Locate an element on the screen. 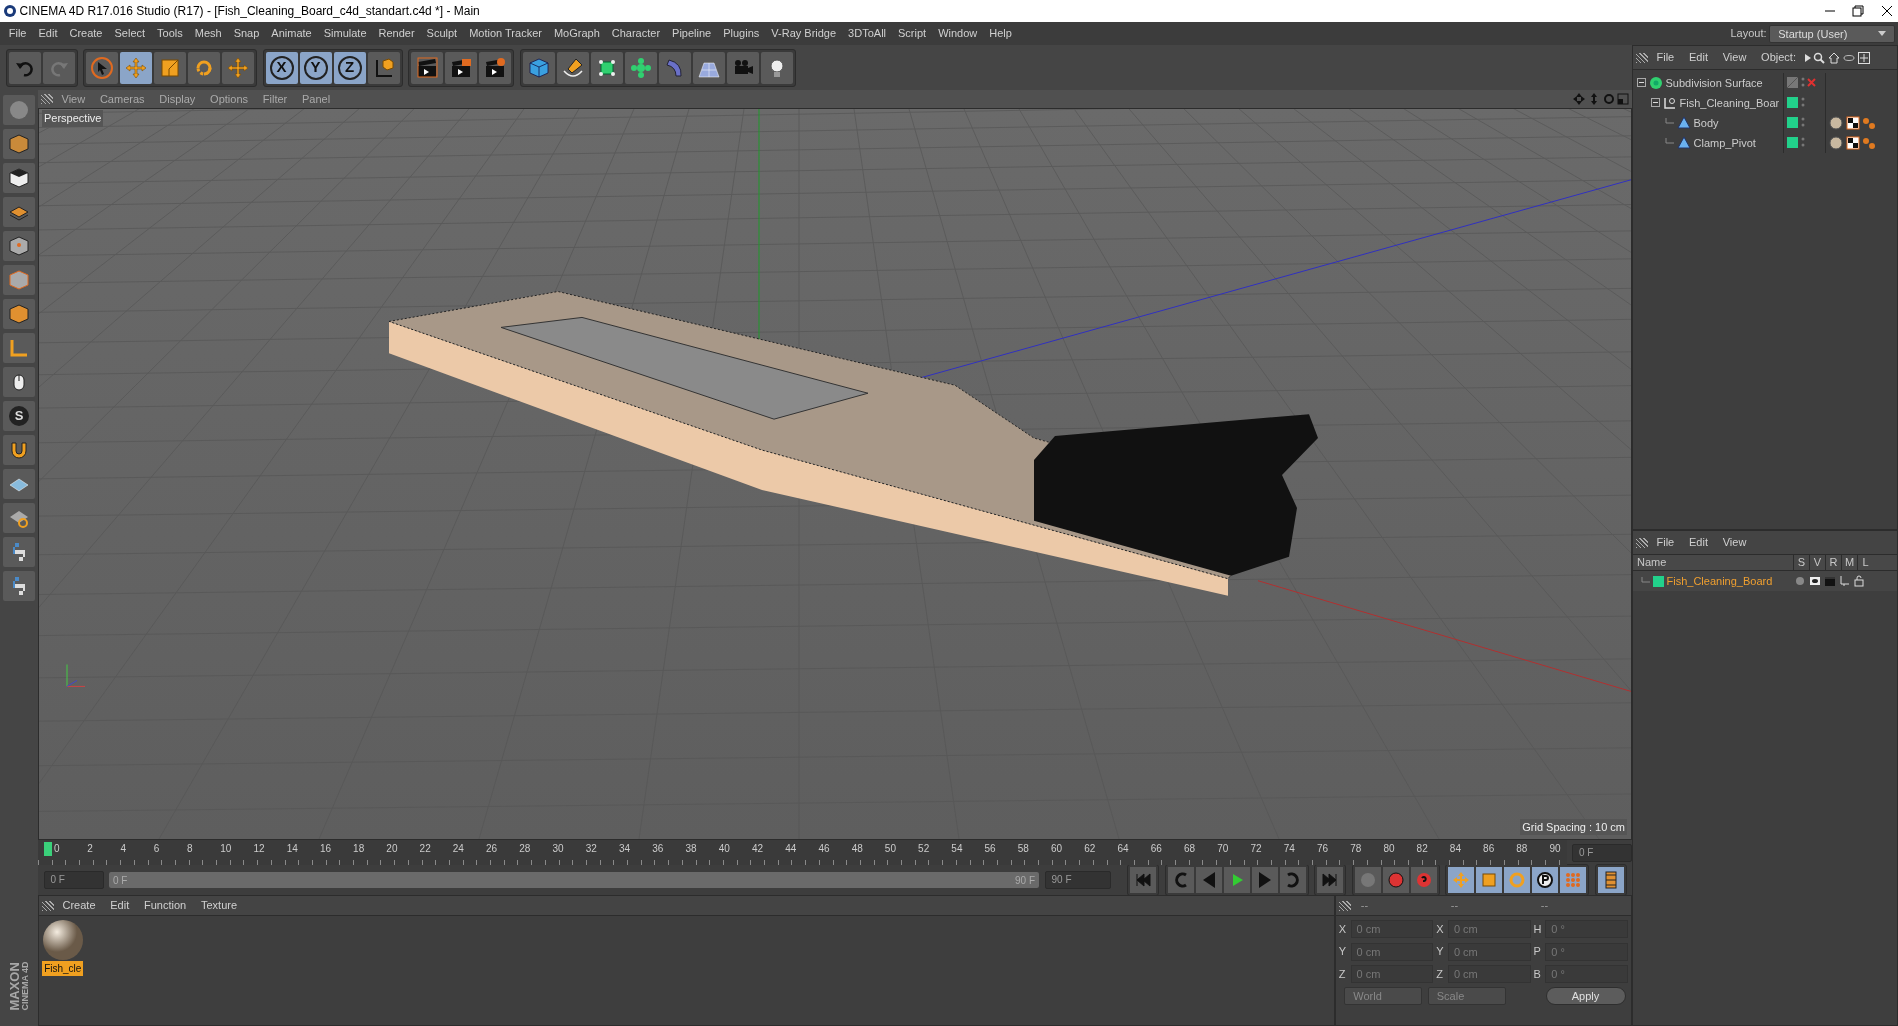 This screenshot has width=1898, height=1026. menu-item: V-Ray Bridge is located at coordinates (804, 33).